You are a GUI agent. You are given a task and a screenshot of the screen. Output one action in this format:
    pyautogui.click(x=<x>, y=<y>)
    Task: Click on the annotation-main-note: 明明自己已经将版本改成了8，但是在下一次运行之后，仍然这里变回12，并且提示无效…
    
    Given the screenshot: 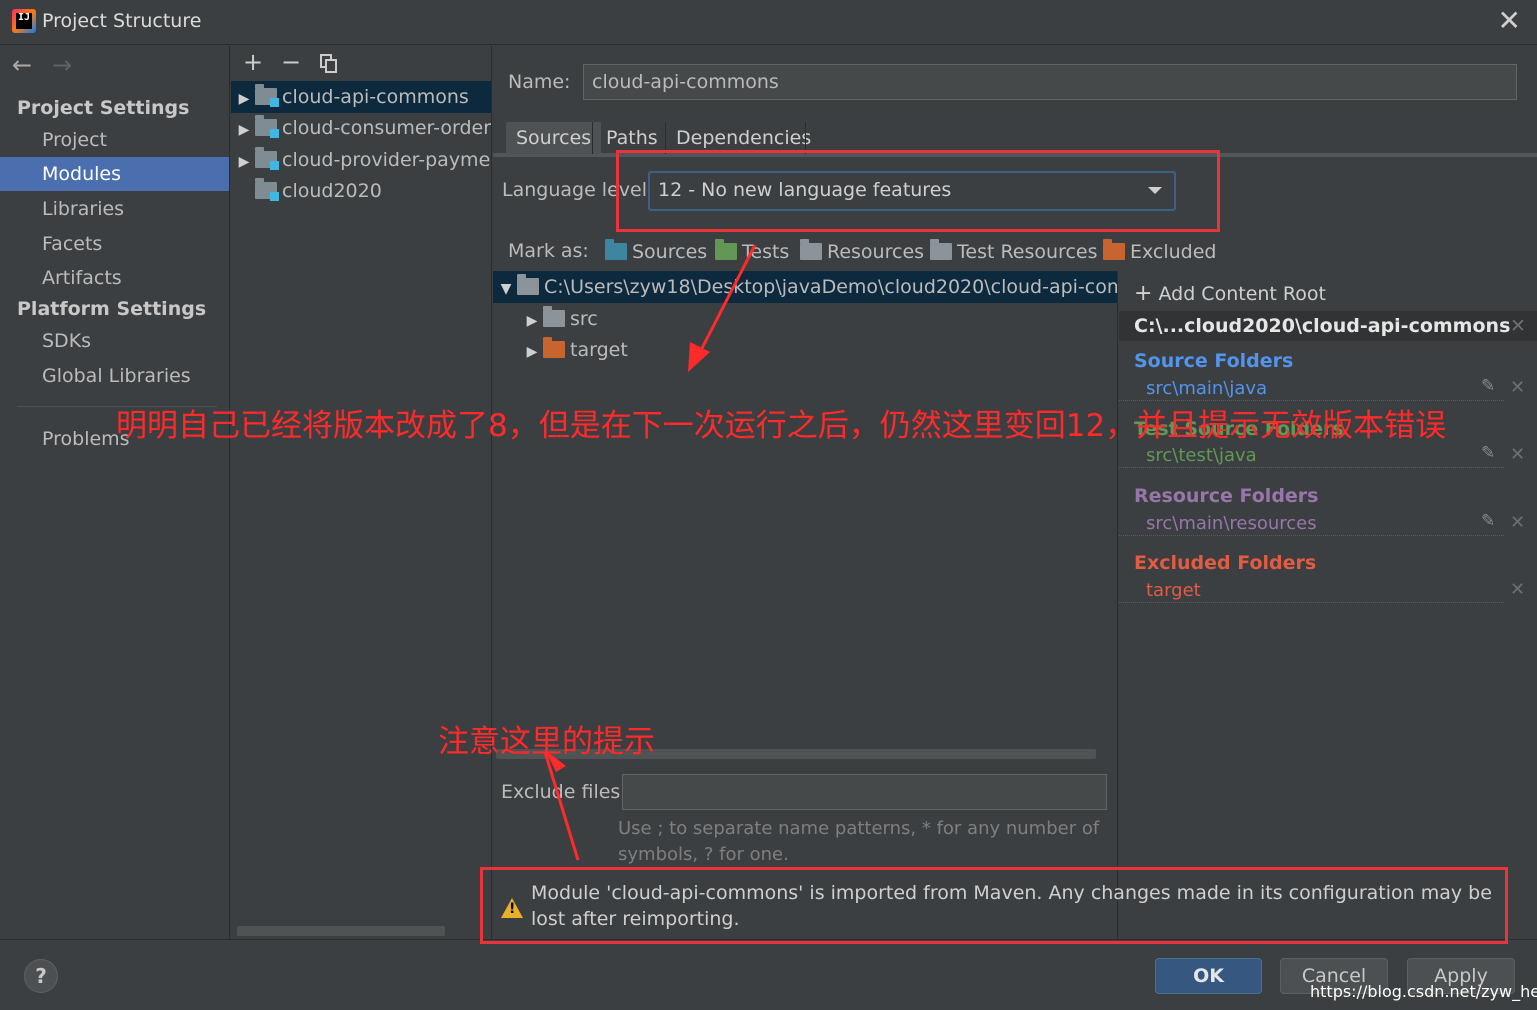 What is the action you would take?
    pyautogui.click(x=781, y=426)
    